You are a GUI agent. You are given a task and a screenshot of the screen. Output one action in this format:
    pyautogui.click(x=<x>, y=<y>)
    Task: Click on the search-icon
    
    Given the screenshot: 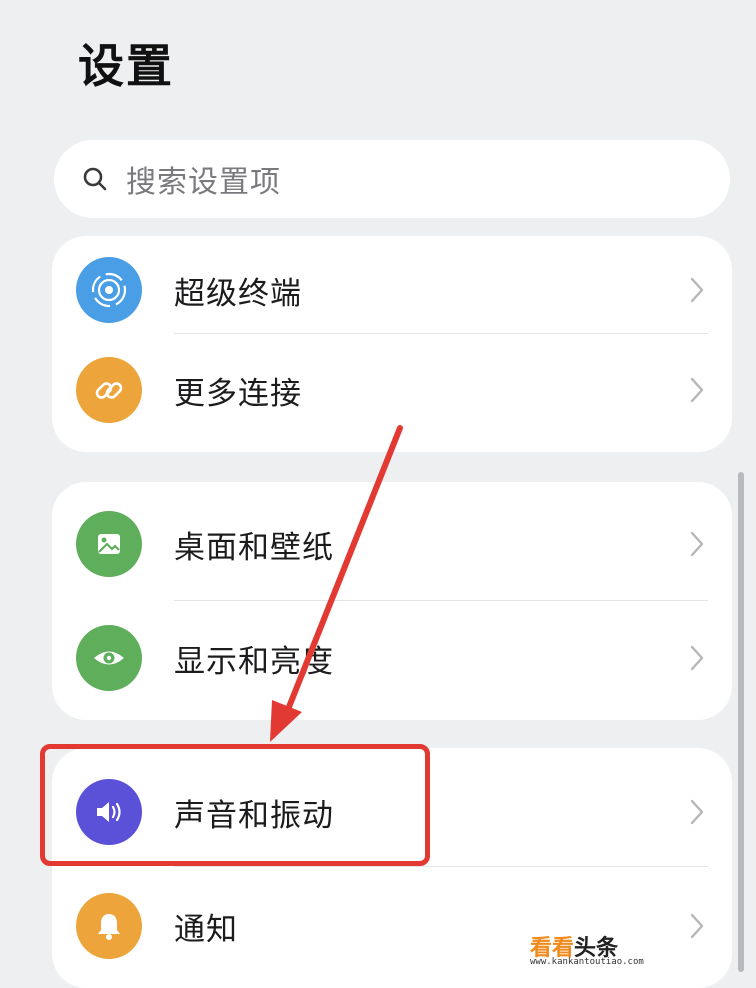 What is the action you would take?
    pyautogui.click(x=95, y=179)
    